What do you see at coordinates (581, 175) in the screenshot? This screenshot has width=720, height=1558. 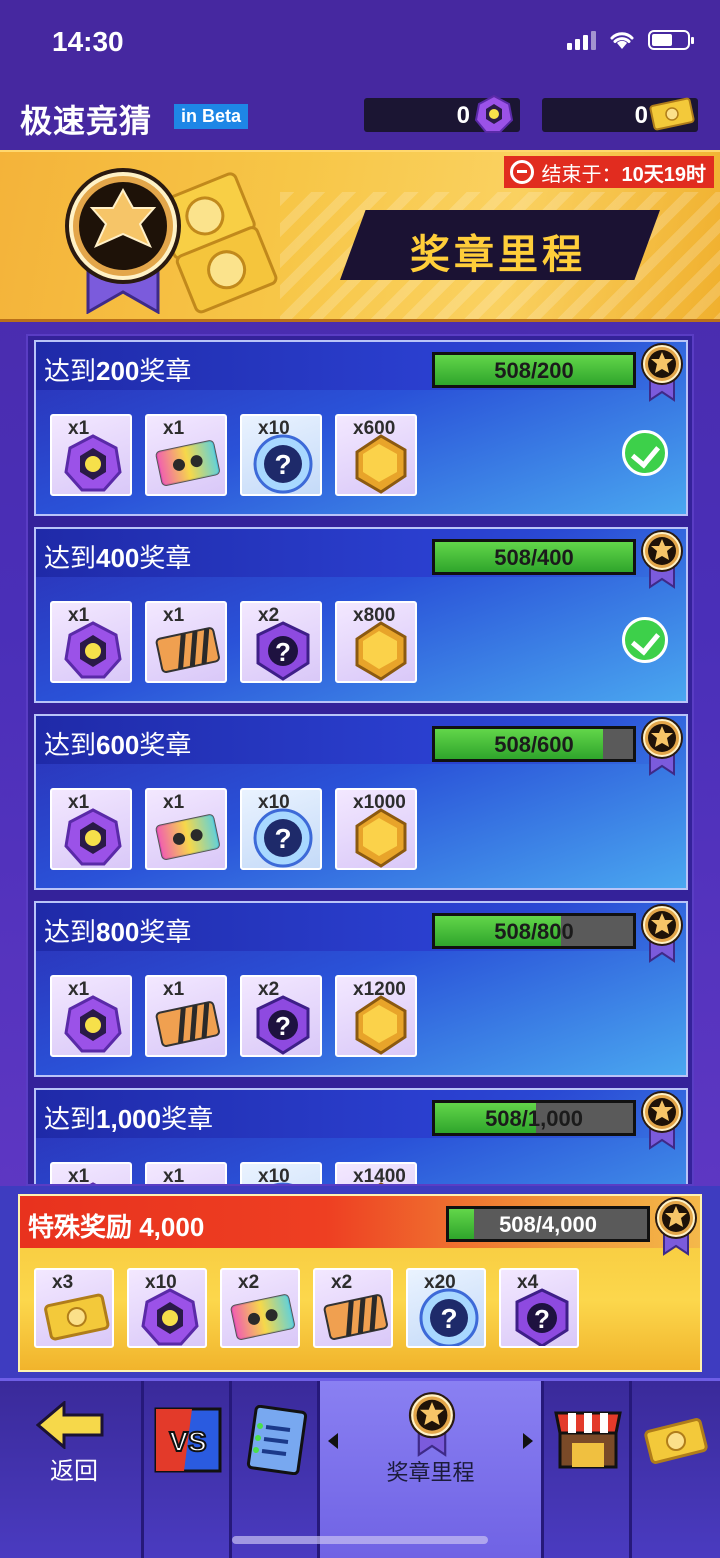 I see `end-label: 结束于：` at bounding box center [581, 175].